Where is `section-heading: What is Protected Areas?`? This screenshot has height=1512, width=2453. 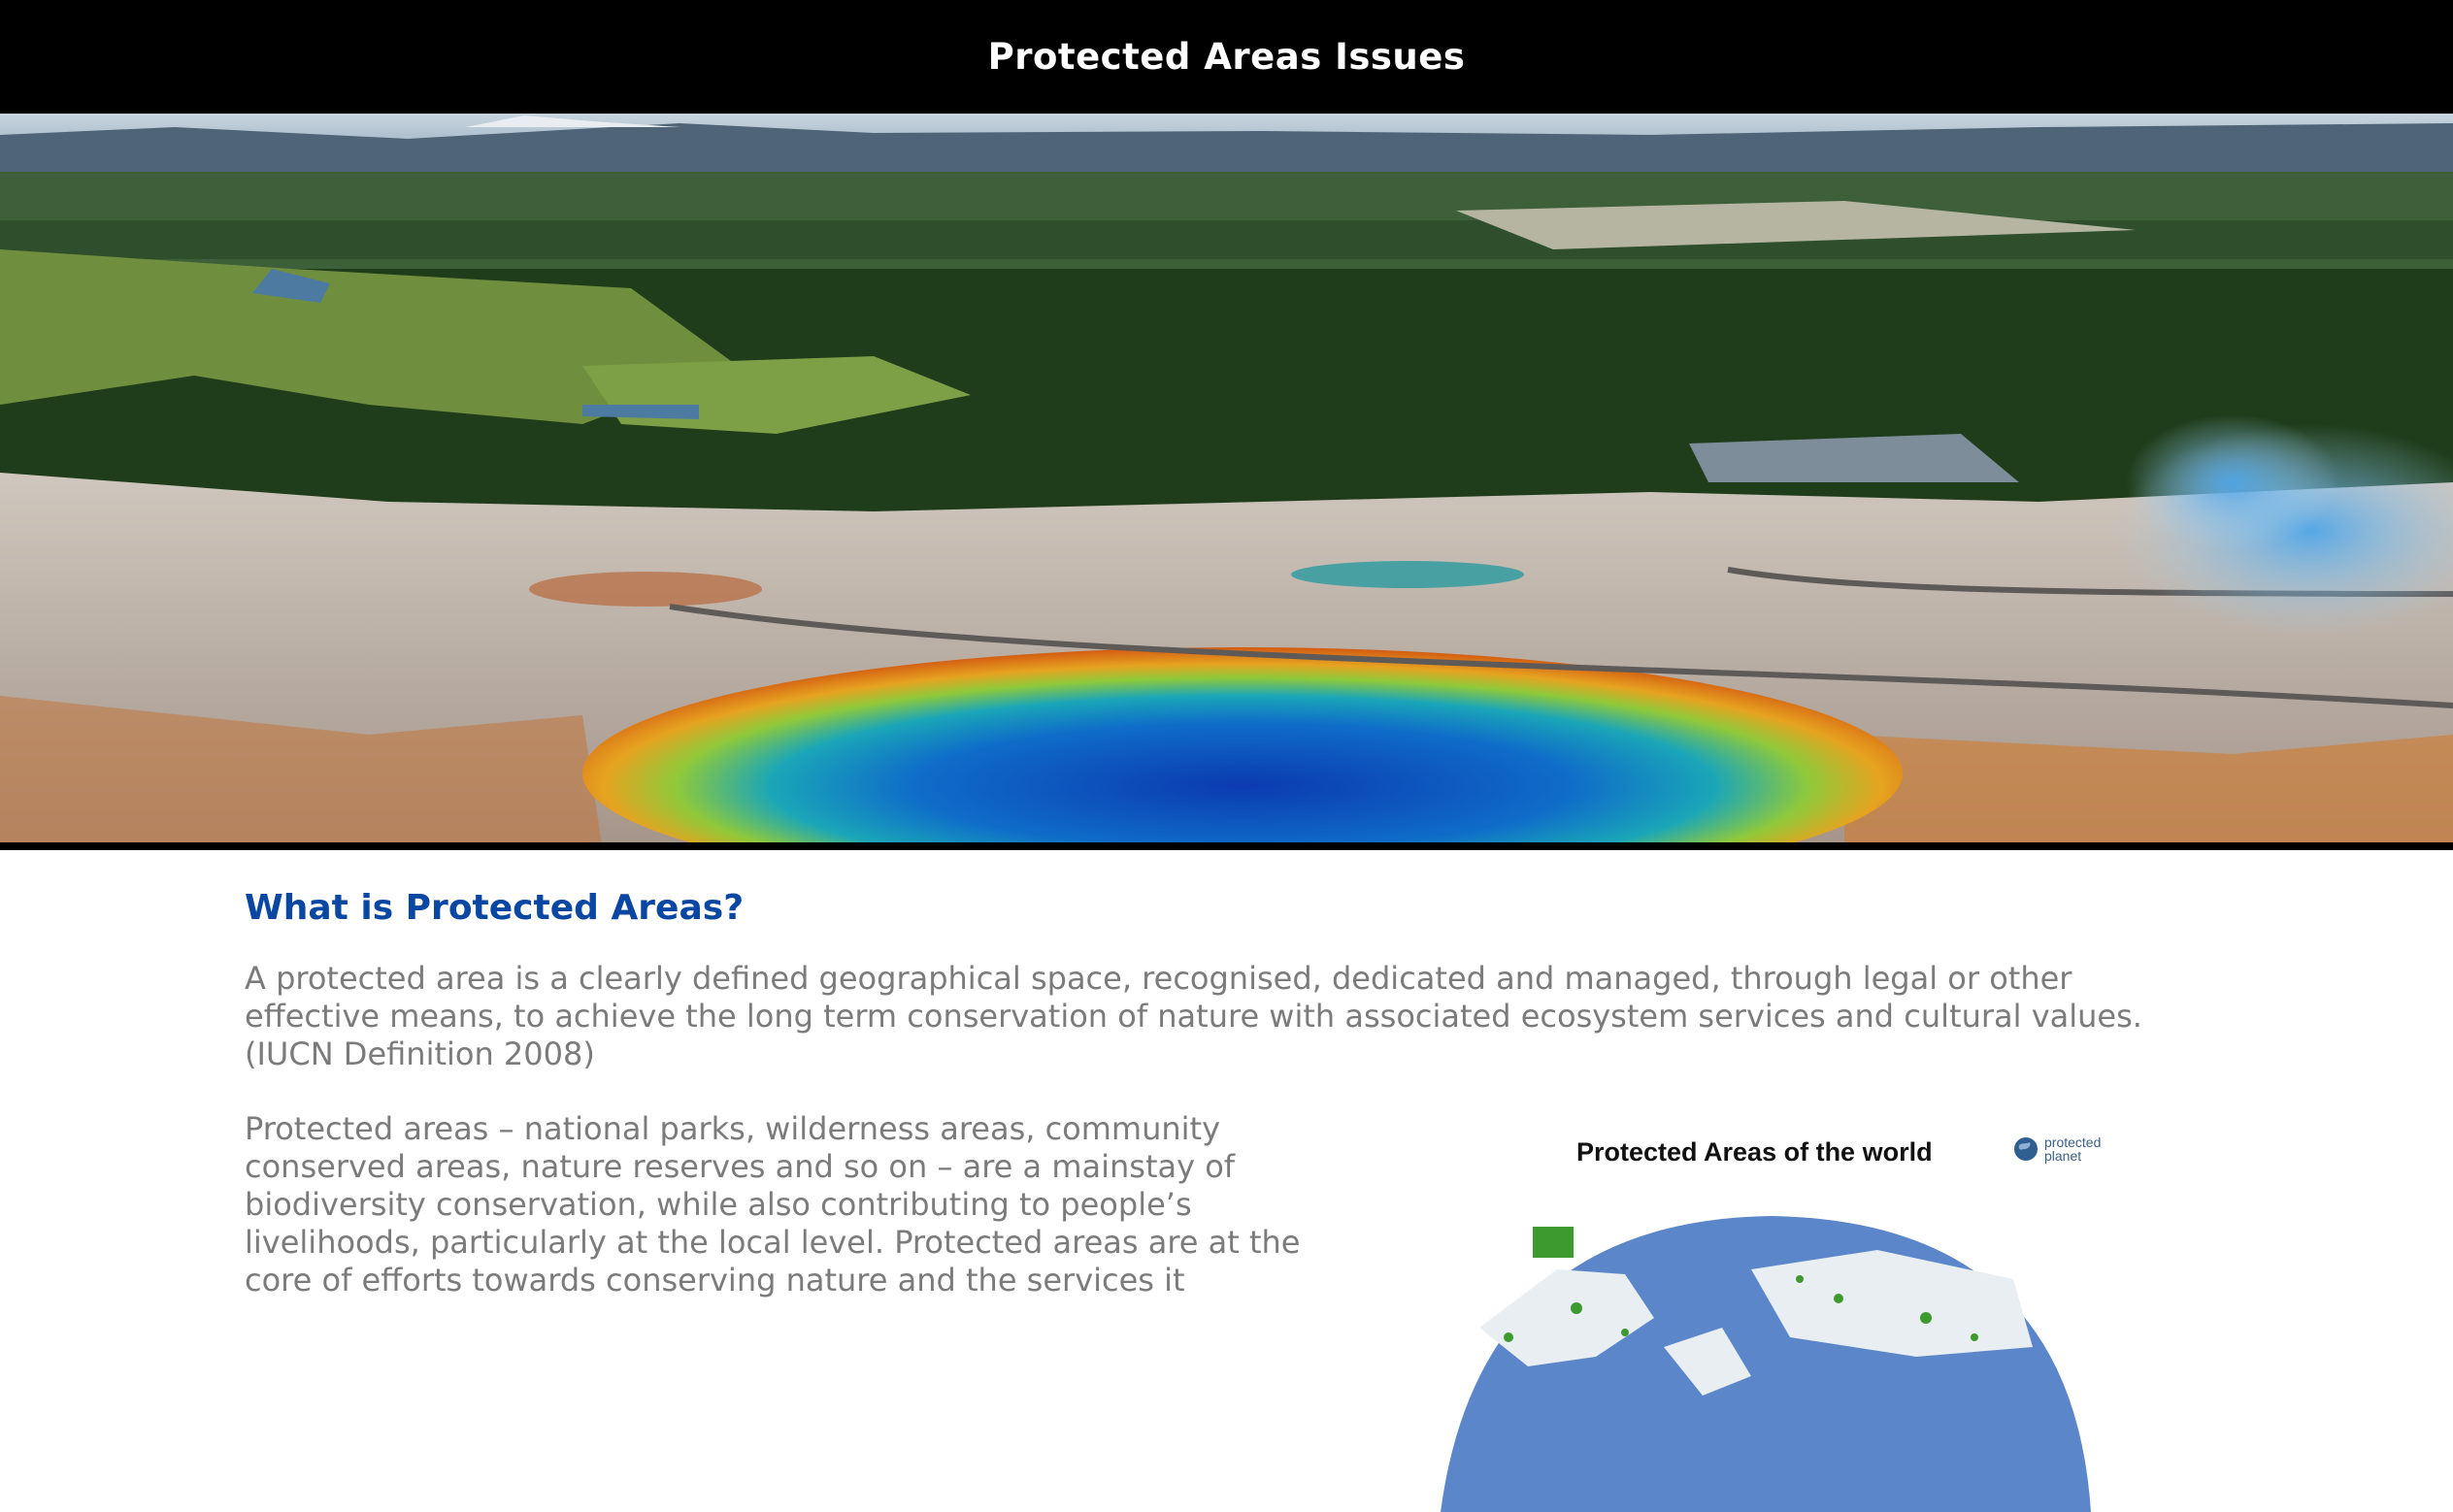
section-heading: What is Protected Areas? is located at coordinates (495, 908).